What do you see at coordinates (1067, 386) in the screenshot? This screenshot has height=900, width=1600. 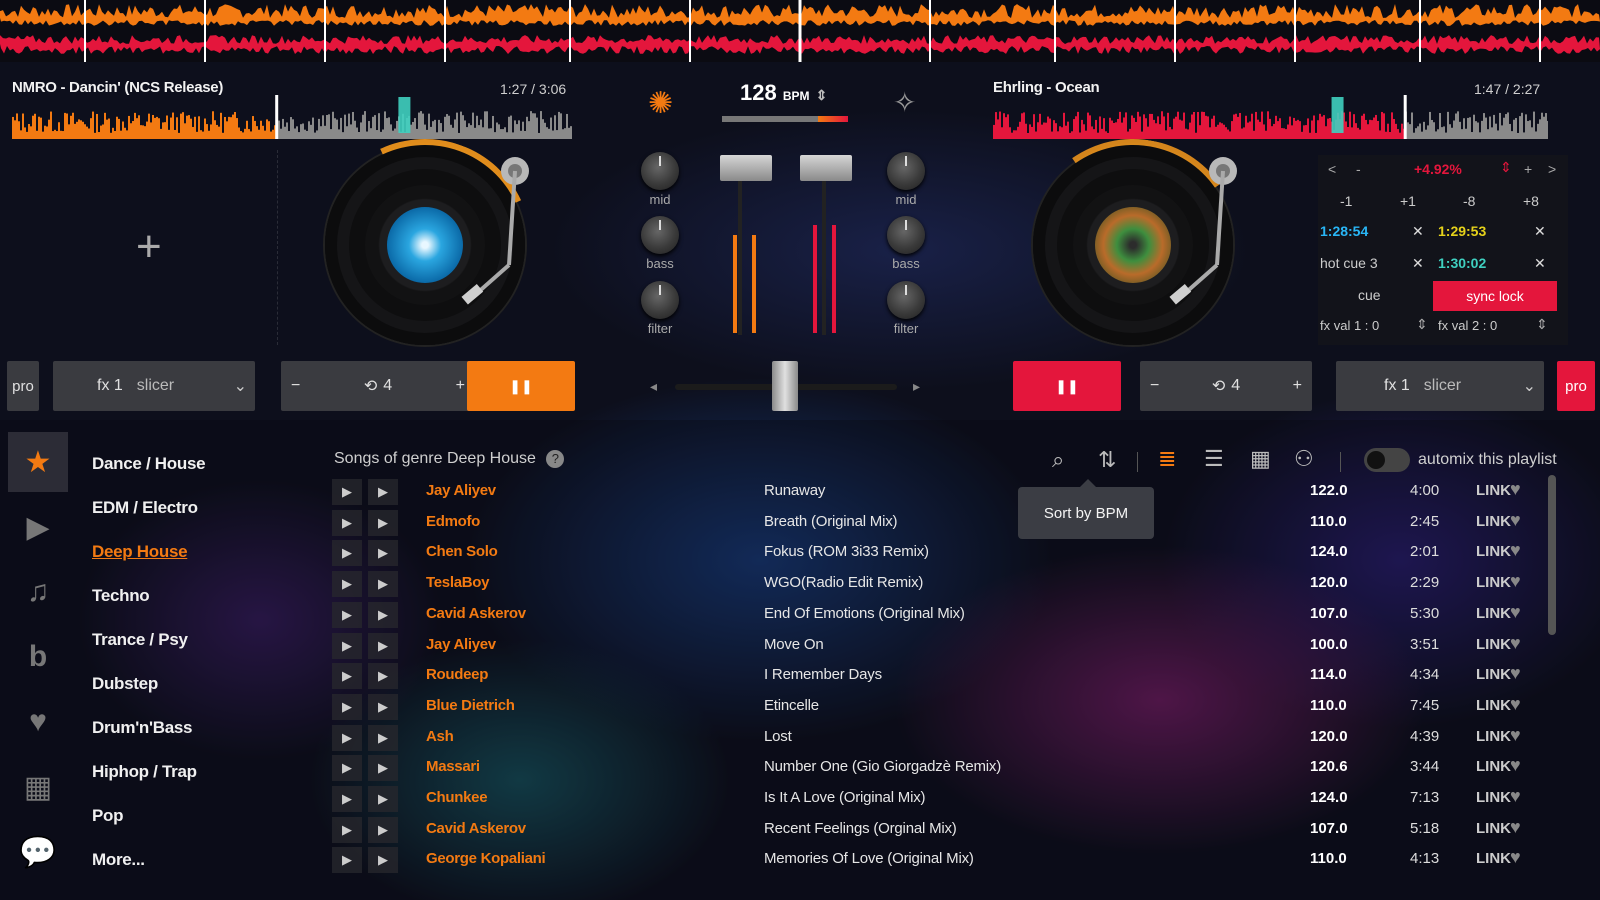 I see `deck-b-pause-button: ❚❚` at bounding box center [1067, 386].